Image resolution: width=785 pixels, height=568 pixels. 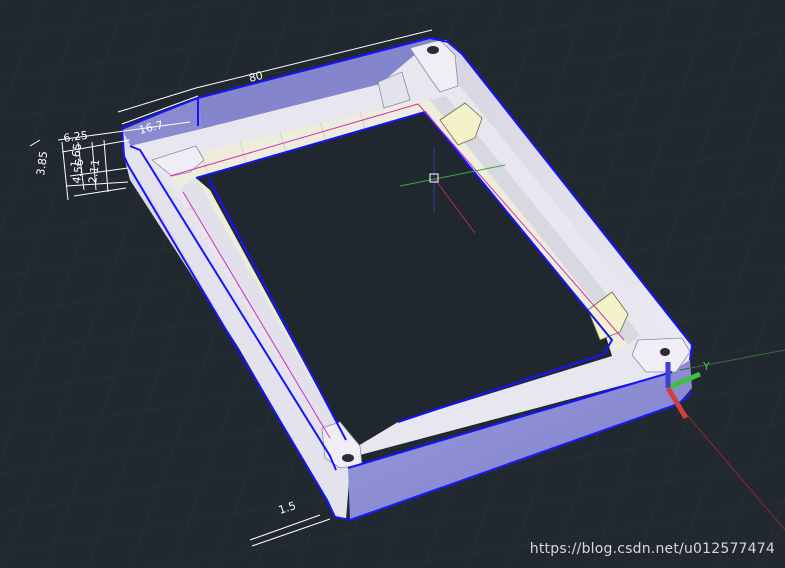 I want to click on watermark-text: https://blog.csdn.net/u012577474, so click(x=652, y=549).